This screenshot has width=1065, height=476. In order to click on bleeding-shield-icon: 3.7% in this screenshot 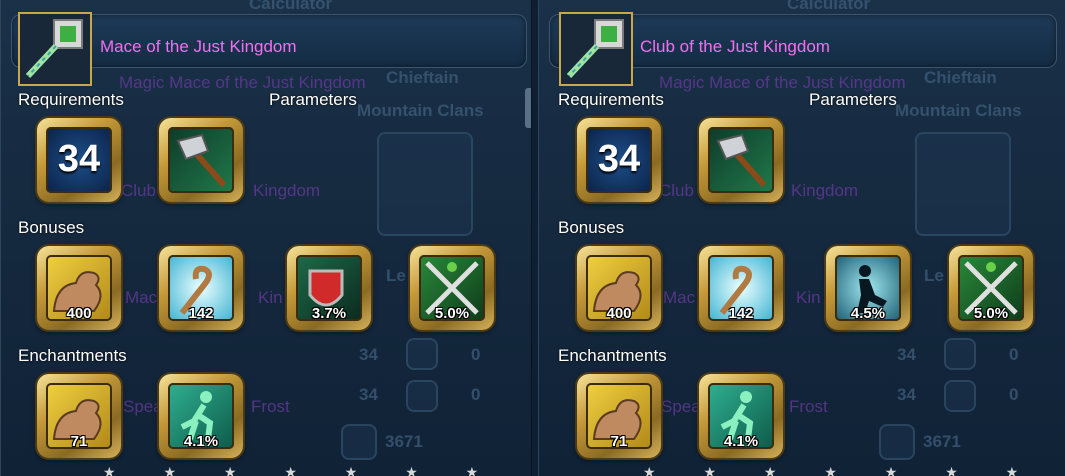, I will do `click(329, 288)`.